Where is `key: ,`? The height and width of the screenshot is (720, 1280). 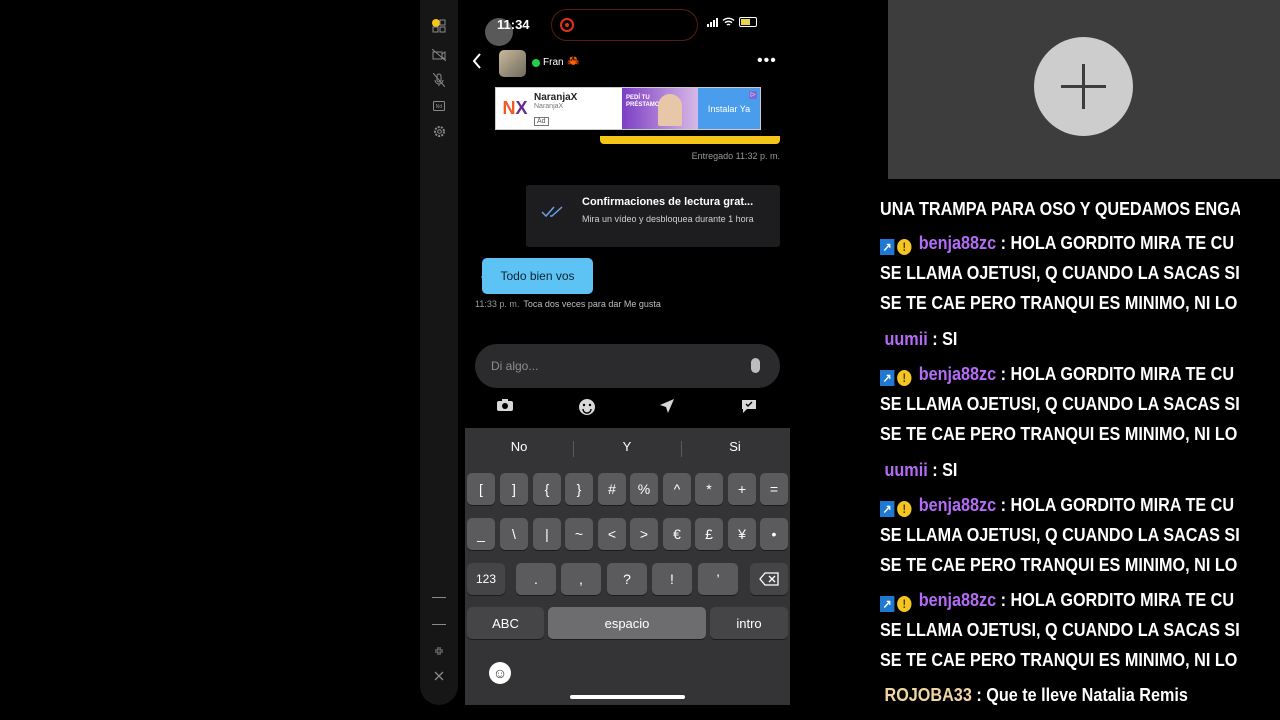
key: , is located at coordinates (581, 579).